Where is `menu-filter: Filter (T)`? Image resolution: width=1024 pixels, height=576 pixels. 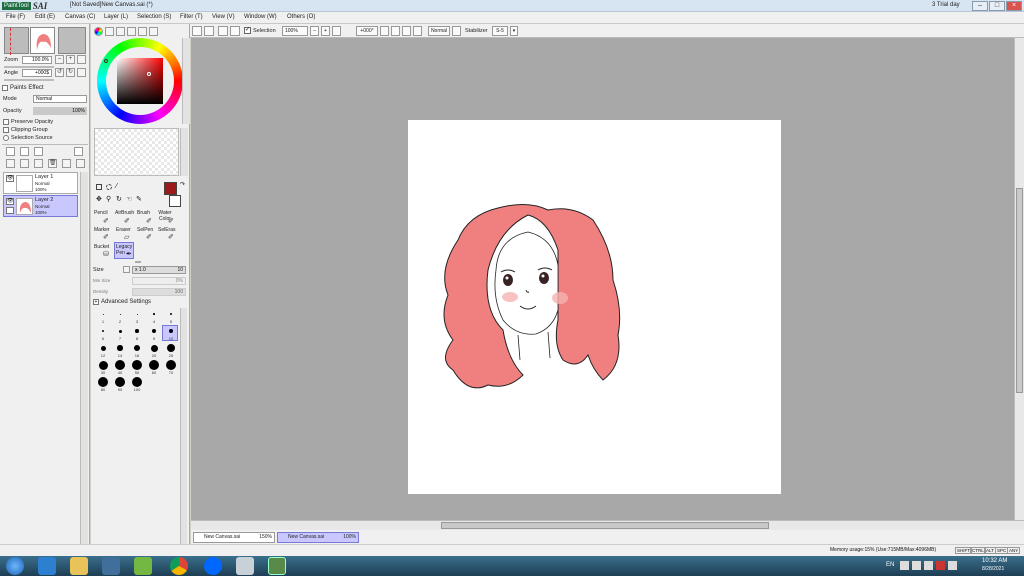 menu-filter: Filter (T) is located at coordinates (191, 17).